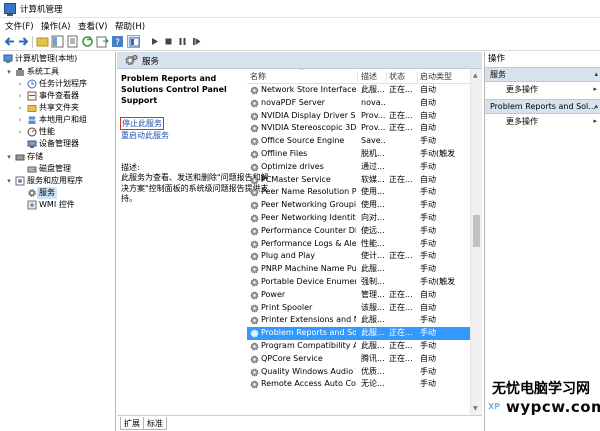 Image resolution: width=600 pixels, height=431 pixels. I want to click on service-row: PNRP Machine Name Pu... 此服... 手动, so click(364, 269).